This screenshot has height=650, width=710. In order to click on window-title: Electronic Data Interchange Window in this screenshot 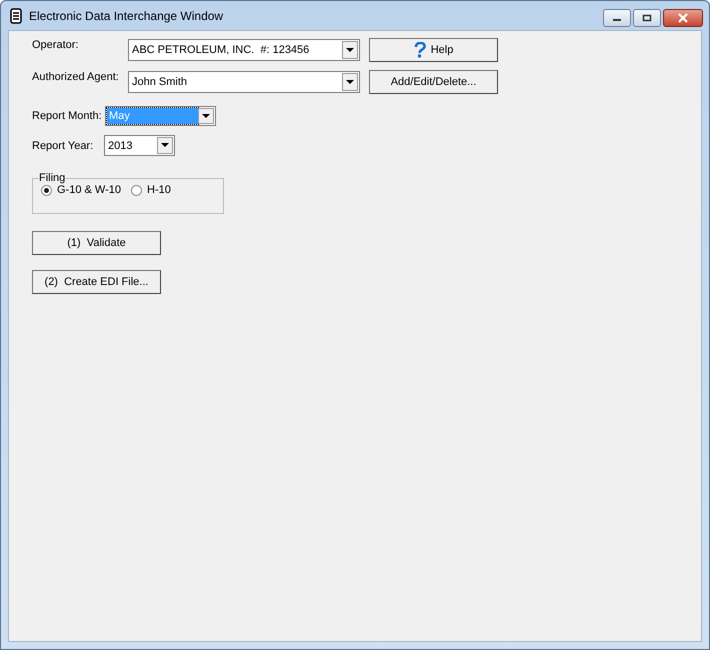, I will do `click(126, 15)`.